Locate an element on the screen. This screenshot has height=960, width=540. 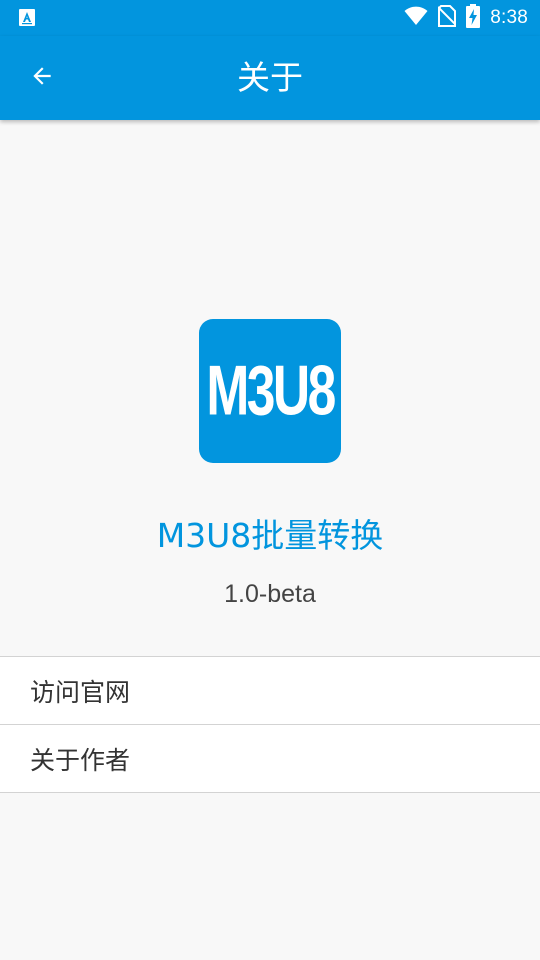
app-version: 1.0-beta is located at coordinates (270, 594).